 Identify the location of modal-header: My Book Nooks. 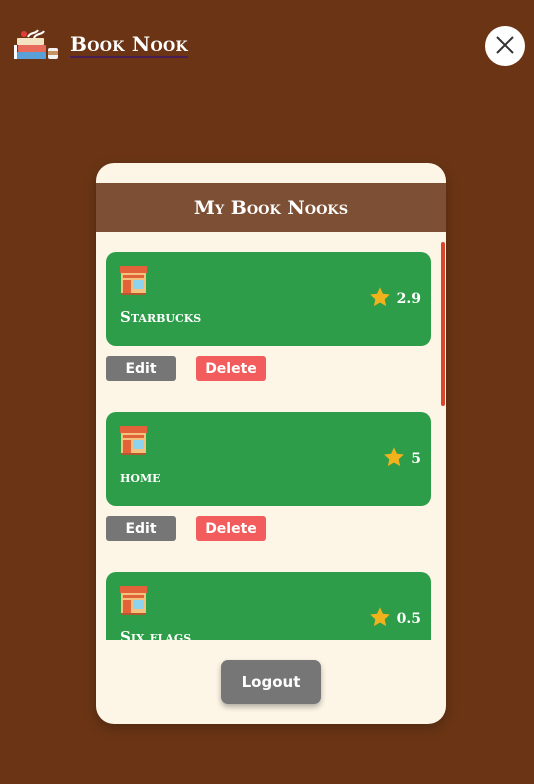
(271, 207).